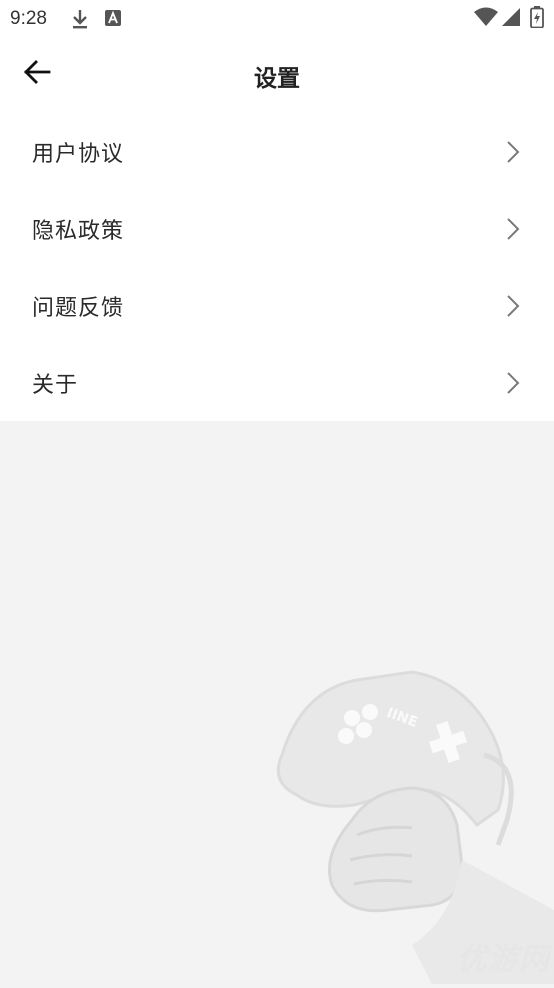  What do you see at coordinates (503, 959) in the screenshot?
I see `site-watermark: 优游网` at bounding box center [503, 959].